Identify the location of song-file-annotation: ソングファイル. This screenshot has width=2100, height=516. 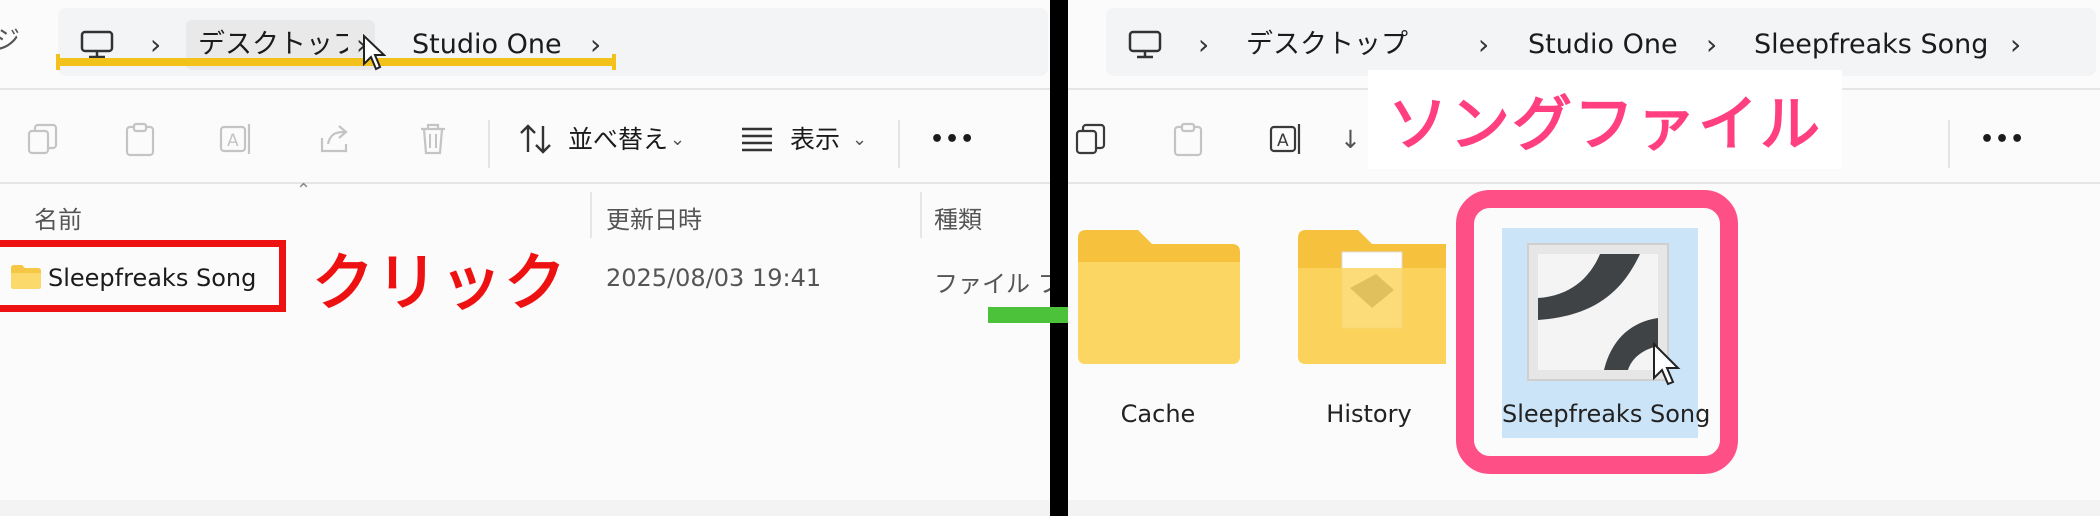
(1605, 119).